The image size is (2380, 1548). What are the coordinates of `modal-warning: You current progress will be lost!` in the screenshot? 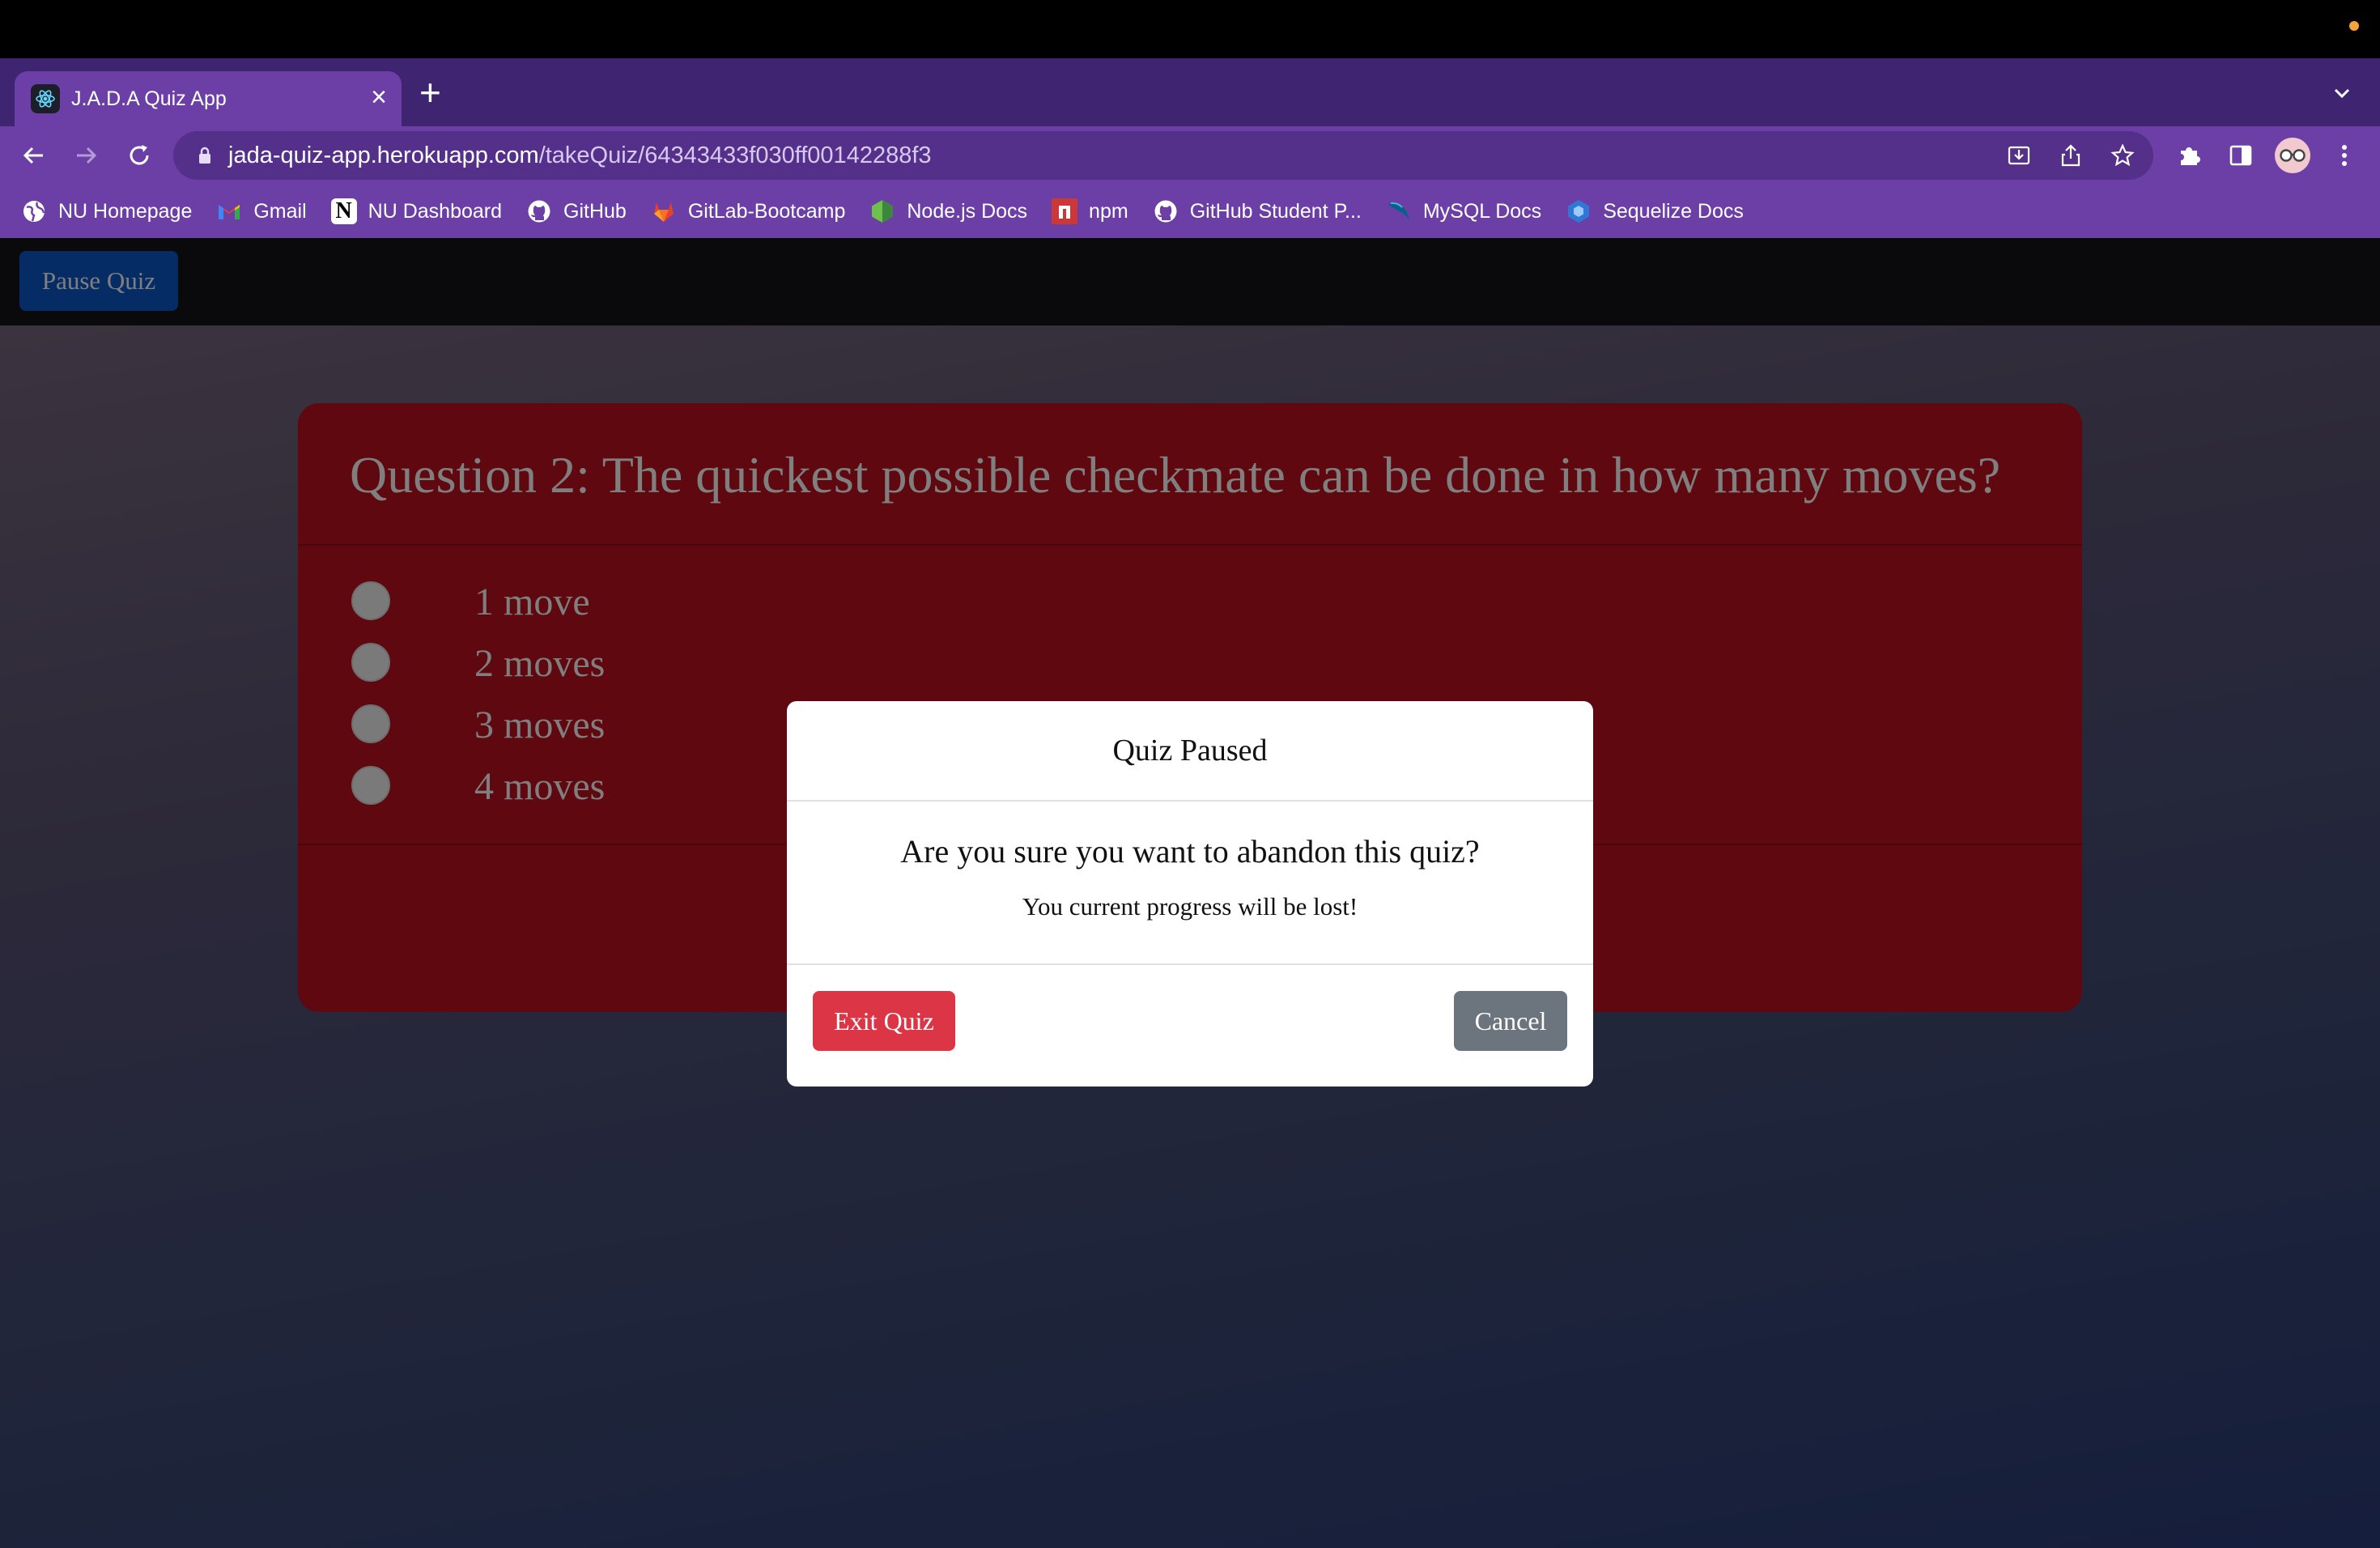 It's located at (1190, 907).